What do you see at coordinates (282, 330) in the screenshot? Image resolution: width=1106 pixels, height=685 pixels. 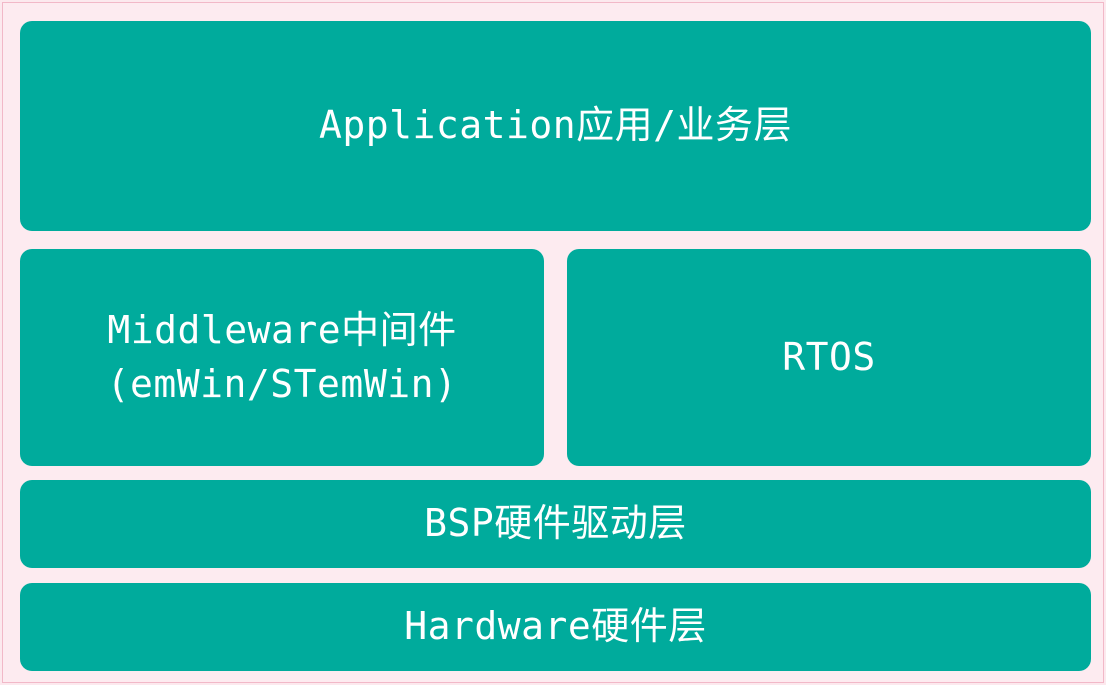 I see `middleware-layer-label: Middleware中间件` at bounding box center [282, 330].